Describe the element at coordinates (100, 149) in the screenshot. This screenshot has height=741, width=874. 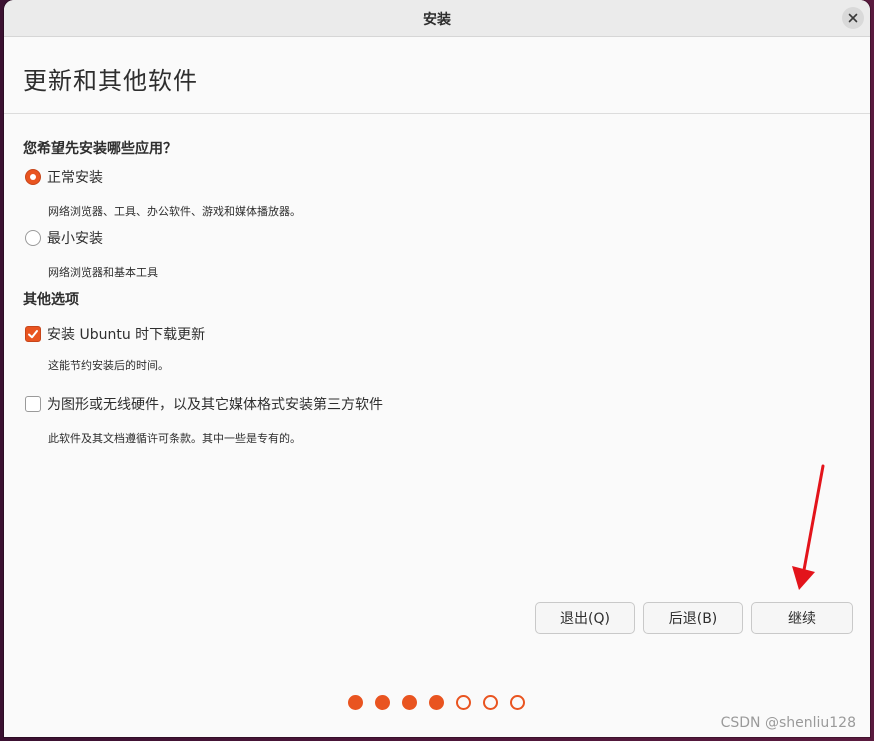
I see `apps-section-heading: 您希望先安装哪些应用？` at that location.